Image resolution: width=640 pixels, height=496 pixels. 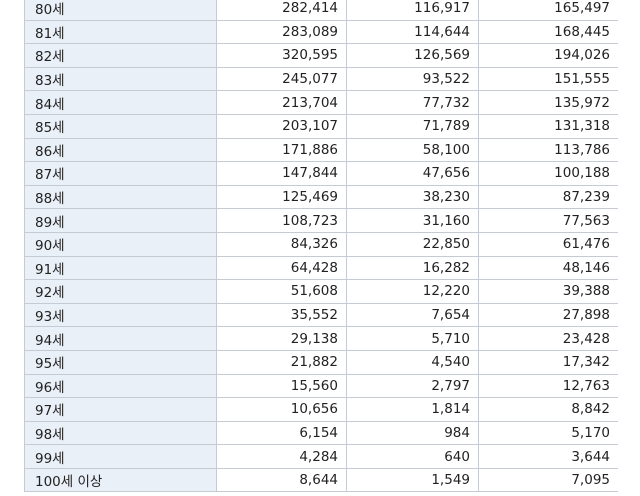 What do you see at coordinates (281, 102) in the screenshot?
I see `total-cell: 213,704` at bounding box center [281, 102].